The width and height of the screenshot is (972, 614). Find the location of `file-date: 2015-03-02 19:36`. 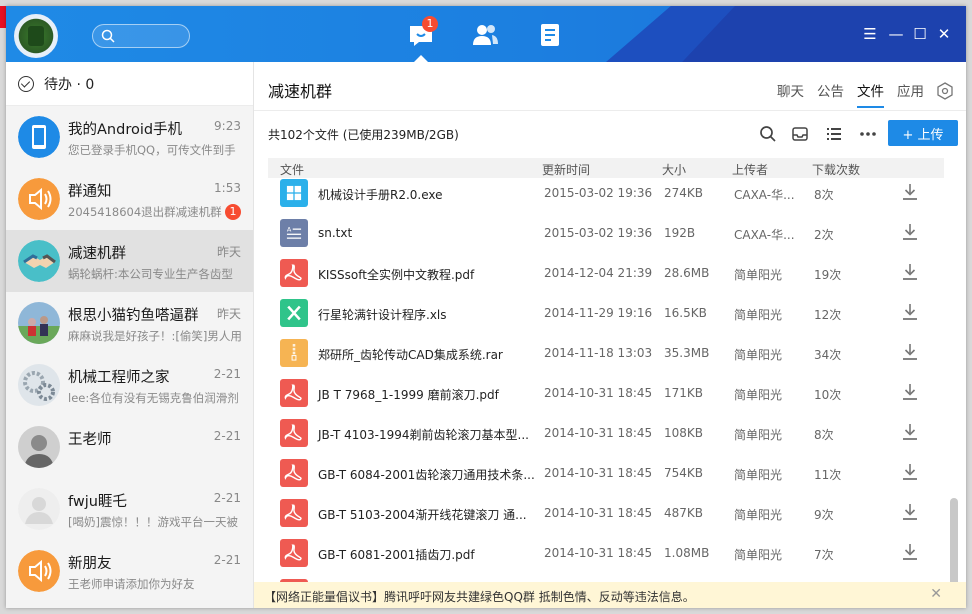

file-date: 2015-03-02 19:36 is located at coordinates (598, 233).